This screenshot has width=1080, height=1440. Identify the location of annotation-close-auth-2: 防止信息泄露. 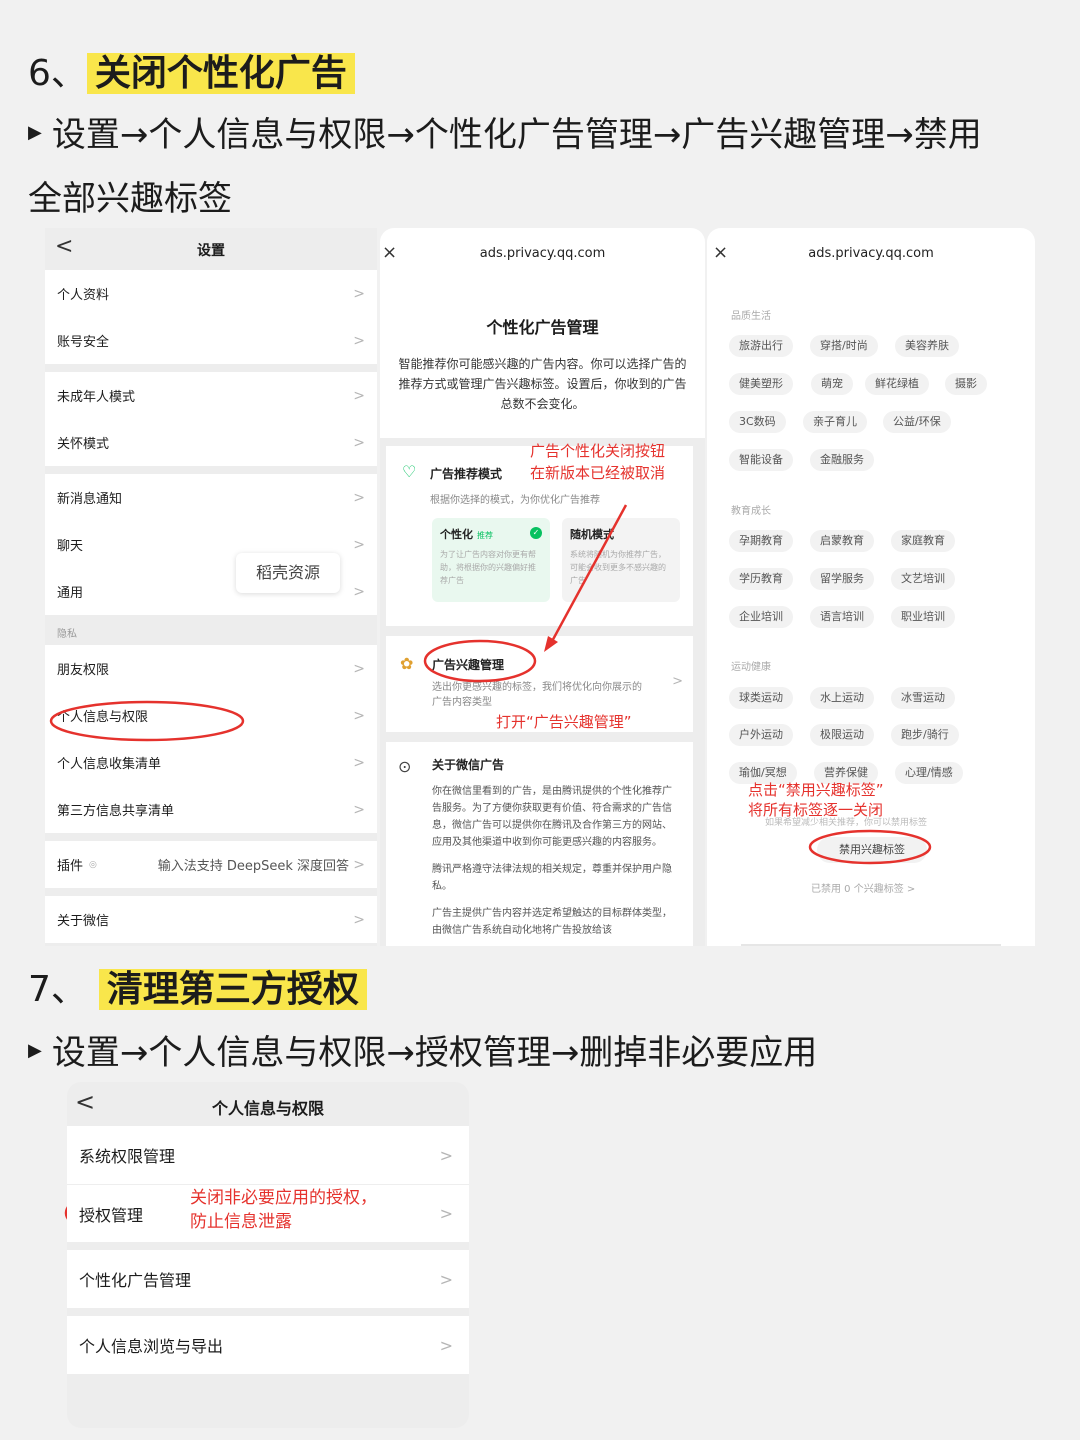
(241, 1222).